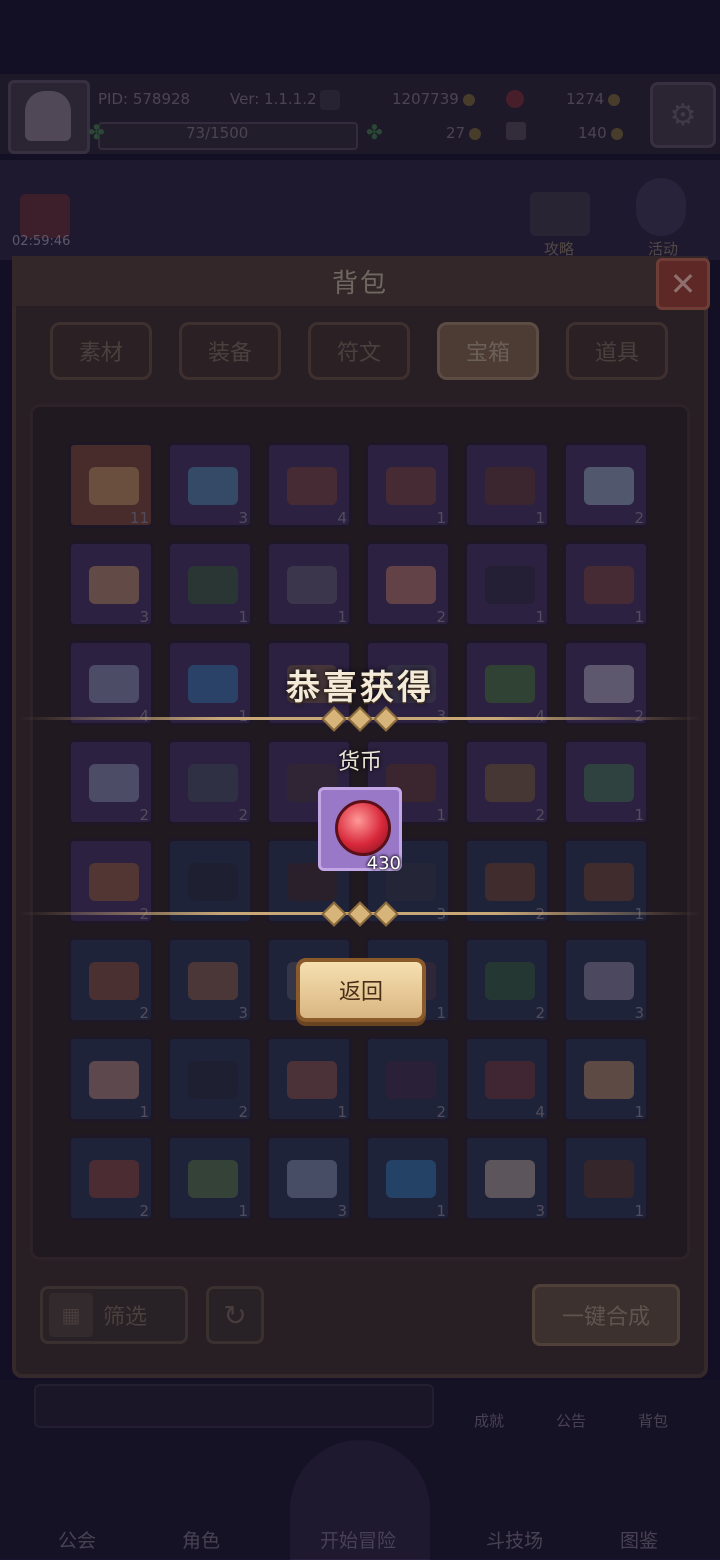  I want to click on ruby-gem-icon, so click(363, 828).